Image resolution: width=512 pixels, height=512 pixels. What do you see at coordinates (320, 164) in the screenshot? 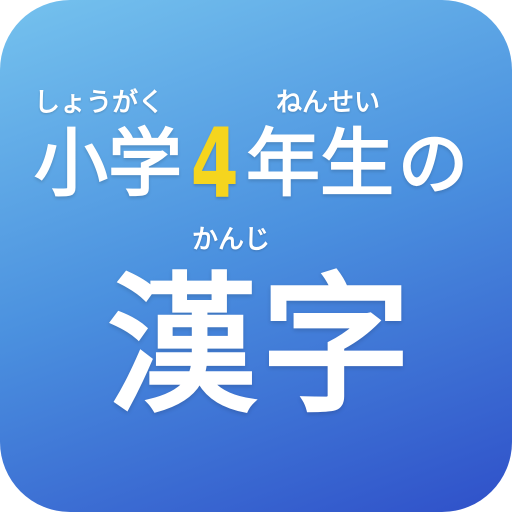
I see `title-nensei: 年生` at bounding box center [320, 164].